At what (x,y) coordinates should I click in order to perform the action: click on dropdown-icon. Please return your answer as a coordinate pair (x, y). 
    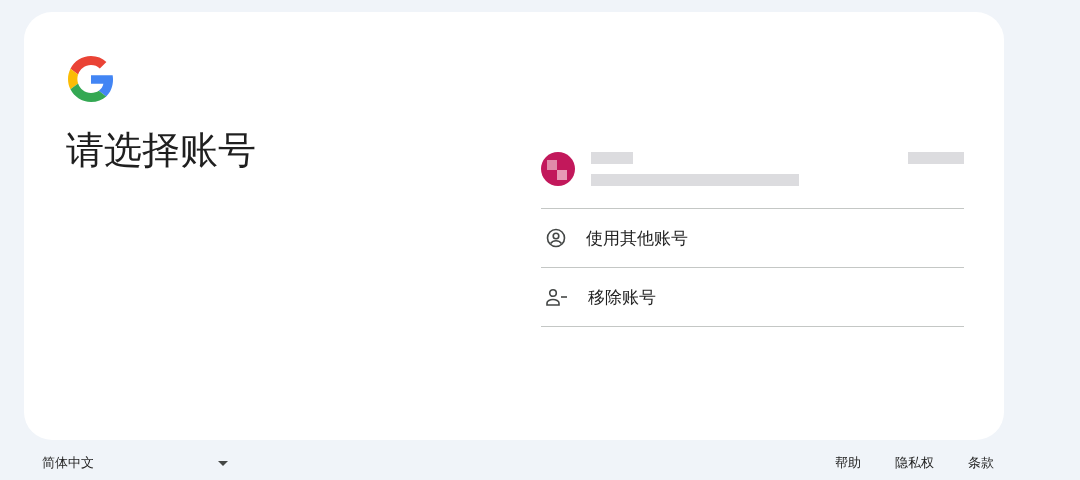
    Looking at the image, I should click on (223, 463).